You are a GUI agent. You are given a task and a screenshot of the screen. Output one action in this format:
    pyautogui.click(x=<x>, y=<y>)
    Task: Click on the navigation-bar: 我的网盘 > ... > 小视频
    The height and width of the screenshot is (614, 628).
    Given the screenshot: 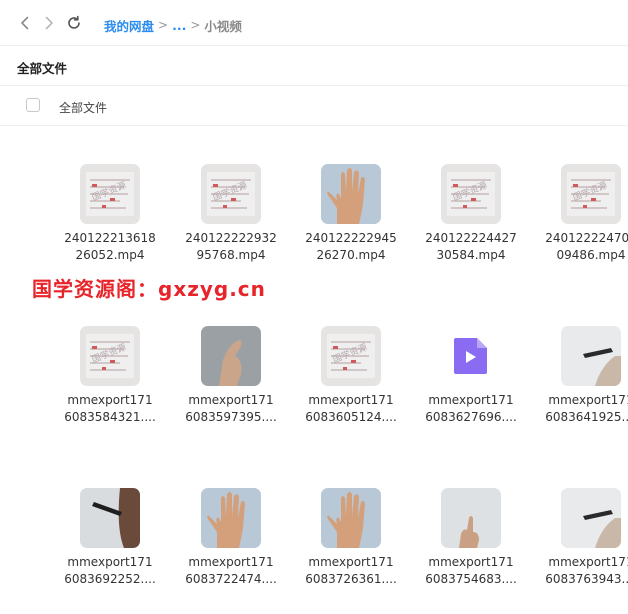 What is the action you would take?
    pyautogui.click(x=314, y=23)
    